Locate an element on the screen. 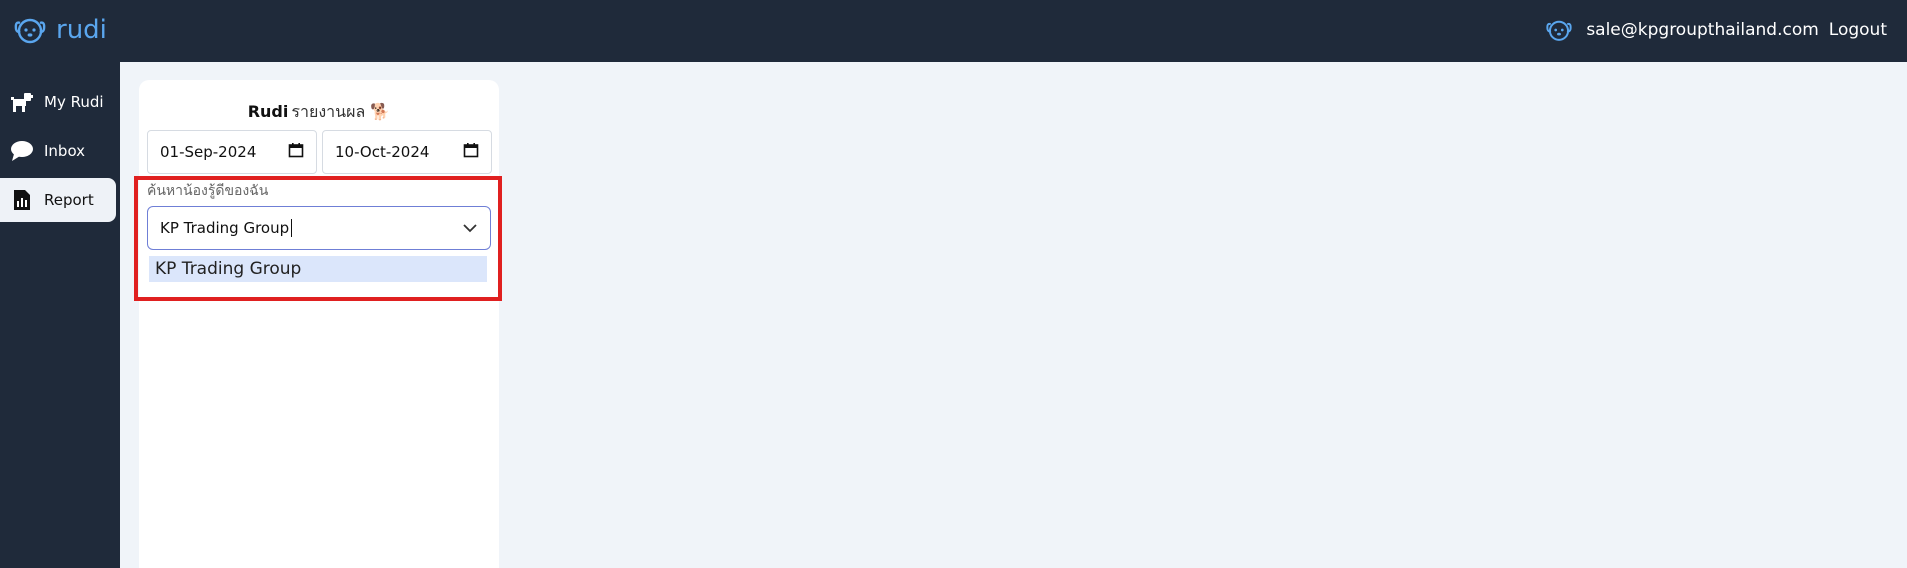 The height and width of the screenshot is (568, 1907). sidebar-item-label: Report is located at coordinates (69, 200).